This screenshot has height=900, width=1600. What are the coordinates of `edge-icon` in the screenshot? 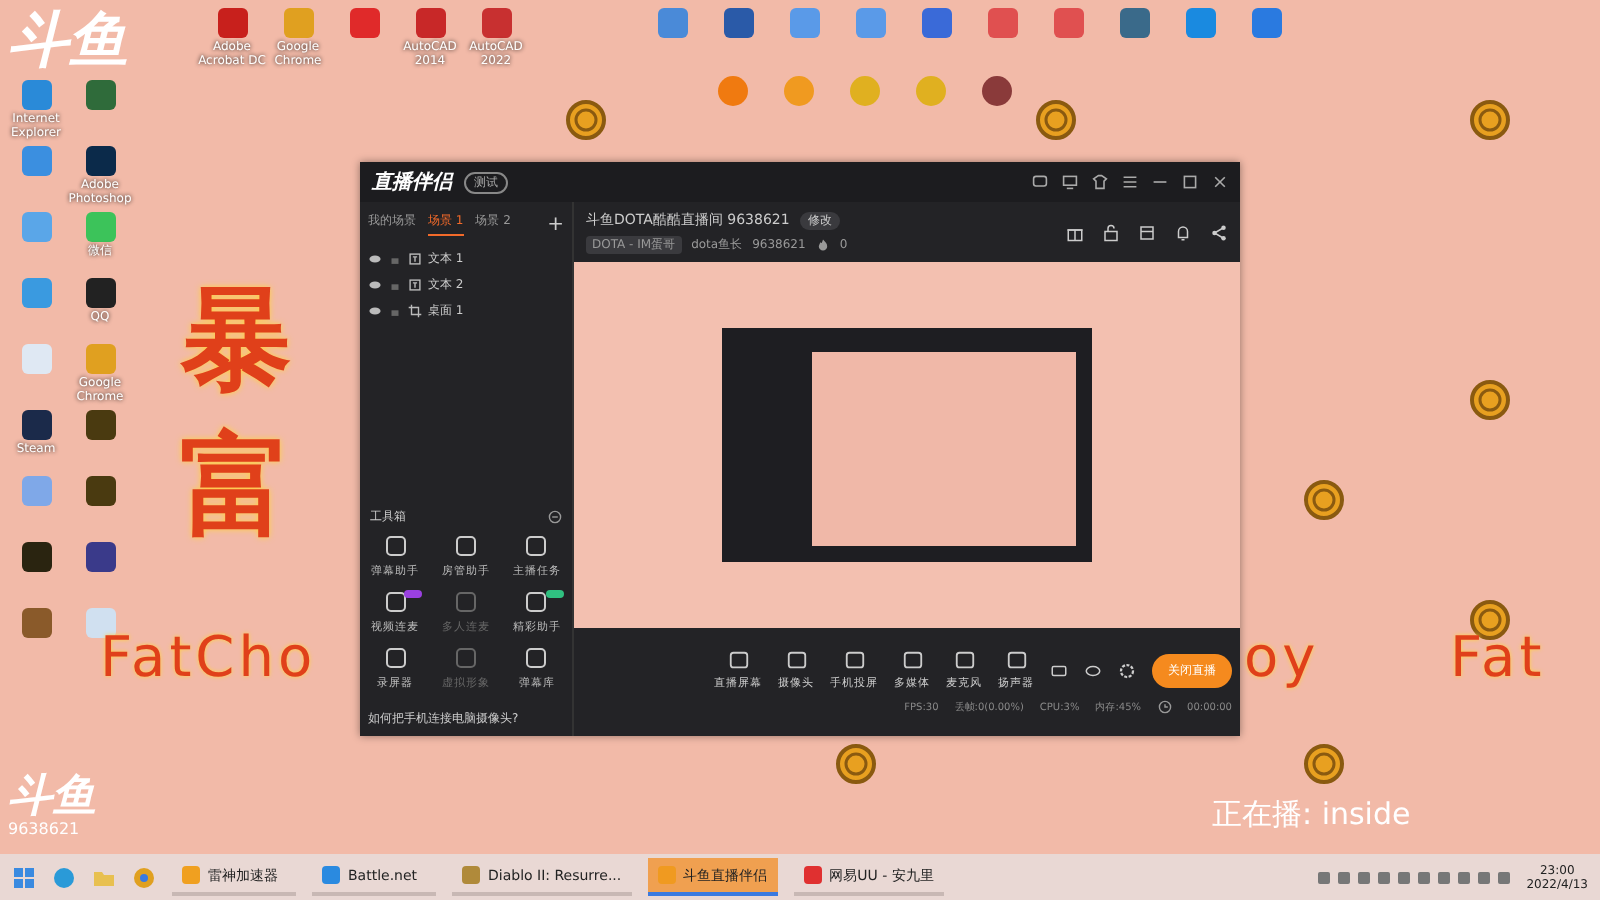 It's located at (64, 877).